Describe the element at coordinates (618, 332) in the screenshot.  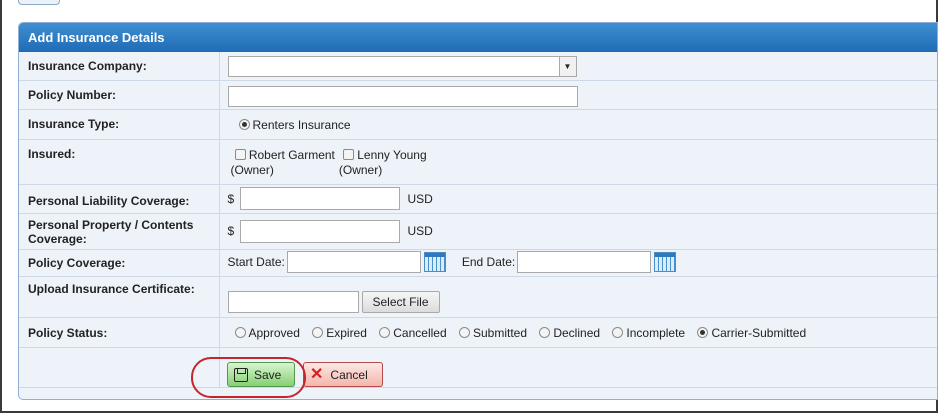
I see `status-incomplete-radio` at that location.